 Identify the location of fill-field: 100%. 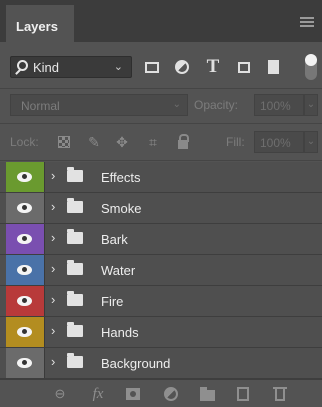
(279, 142).